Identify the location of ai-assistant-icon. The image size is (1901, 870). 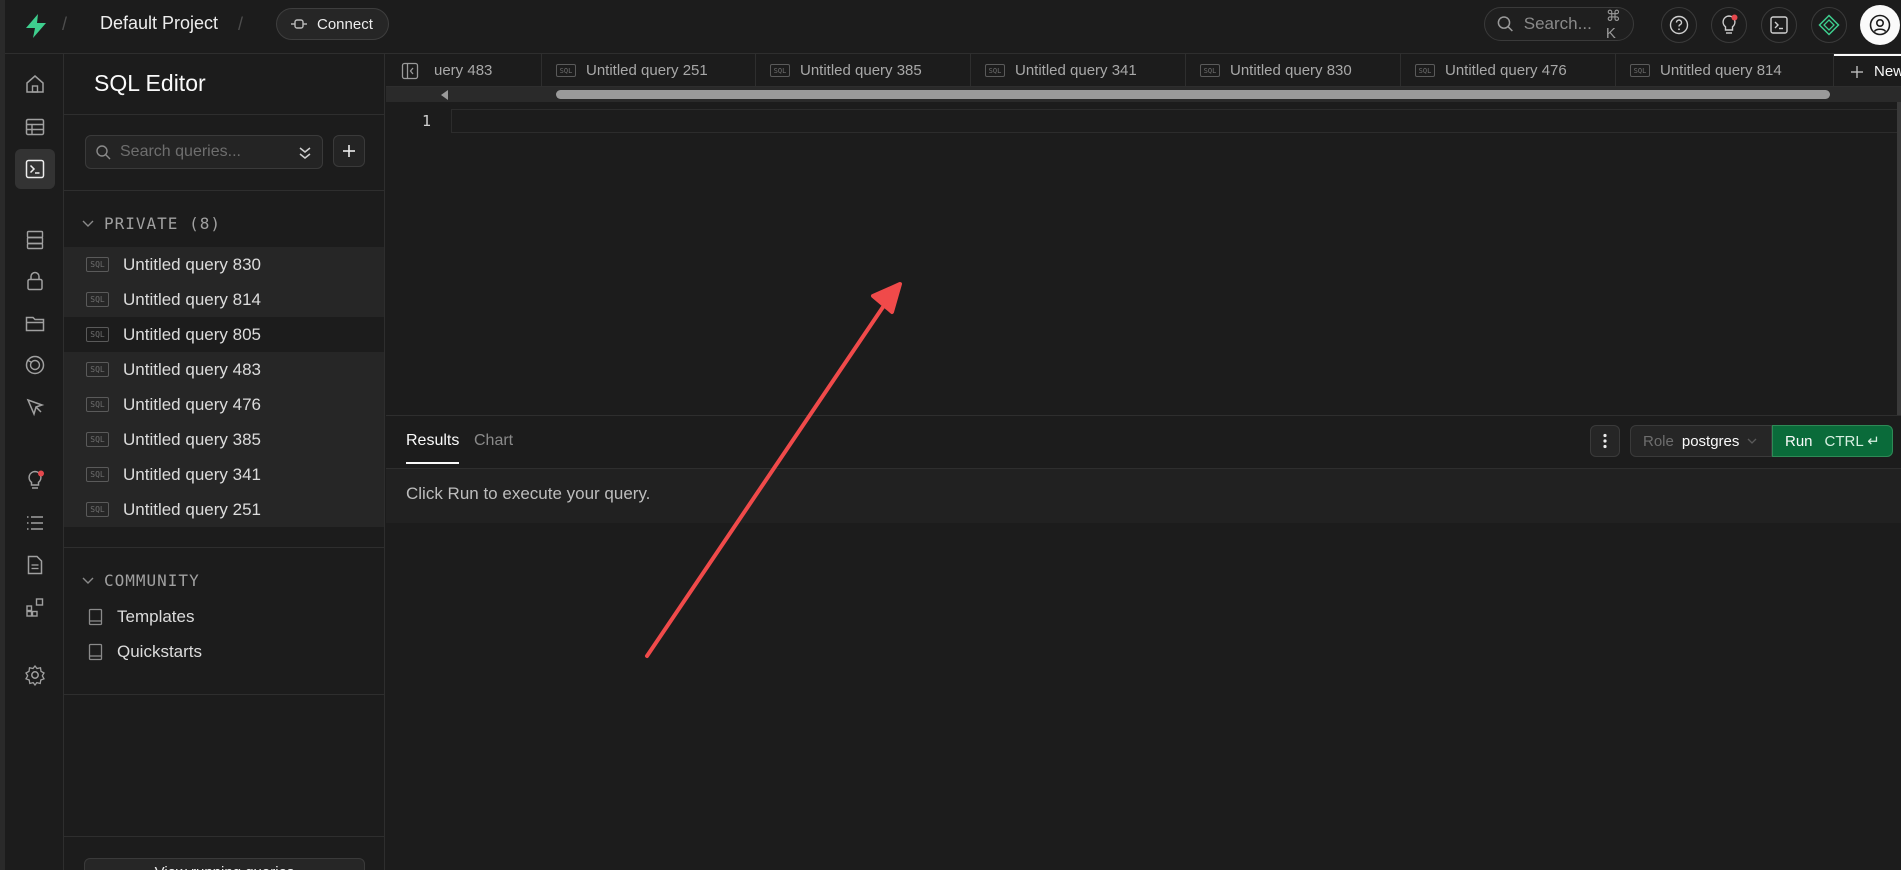
(1829, 25).